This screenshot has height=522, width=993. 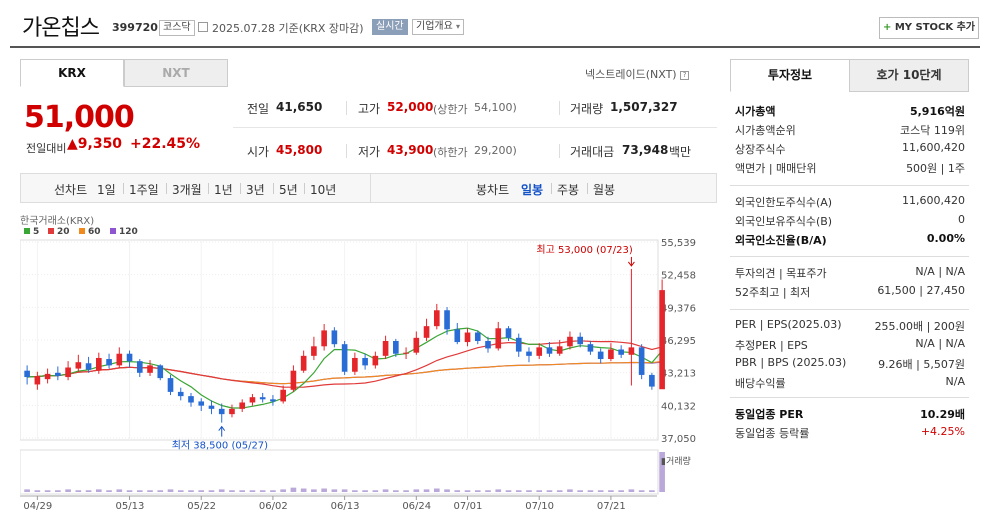 I want to click on candle-period-3: 월봉, so click(x=604, y=189).